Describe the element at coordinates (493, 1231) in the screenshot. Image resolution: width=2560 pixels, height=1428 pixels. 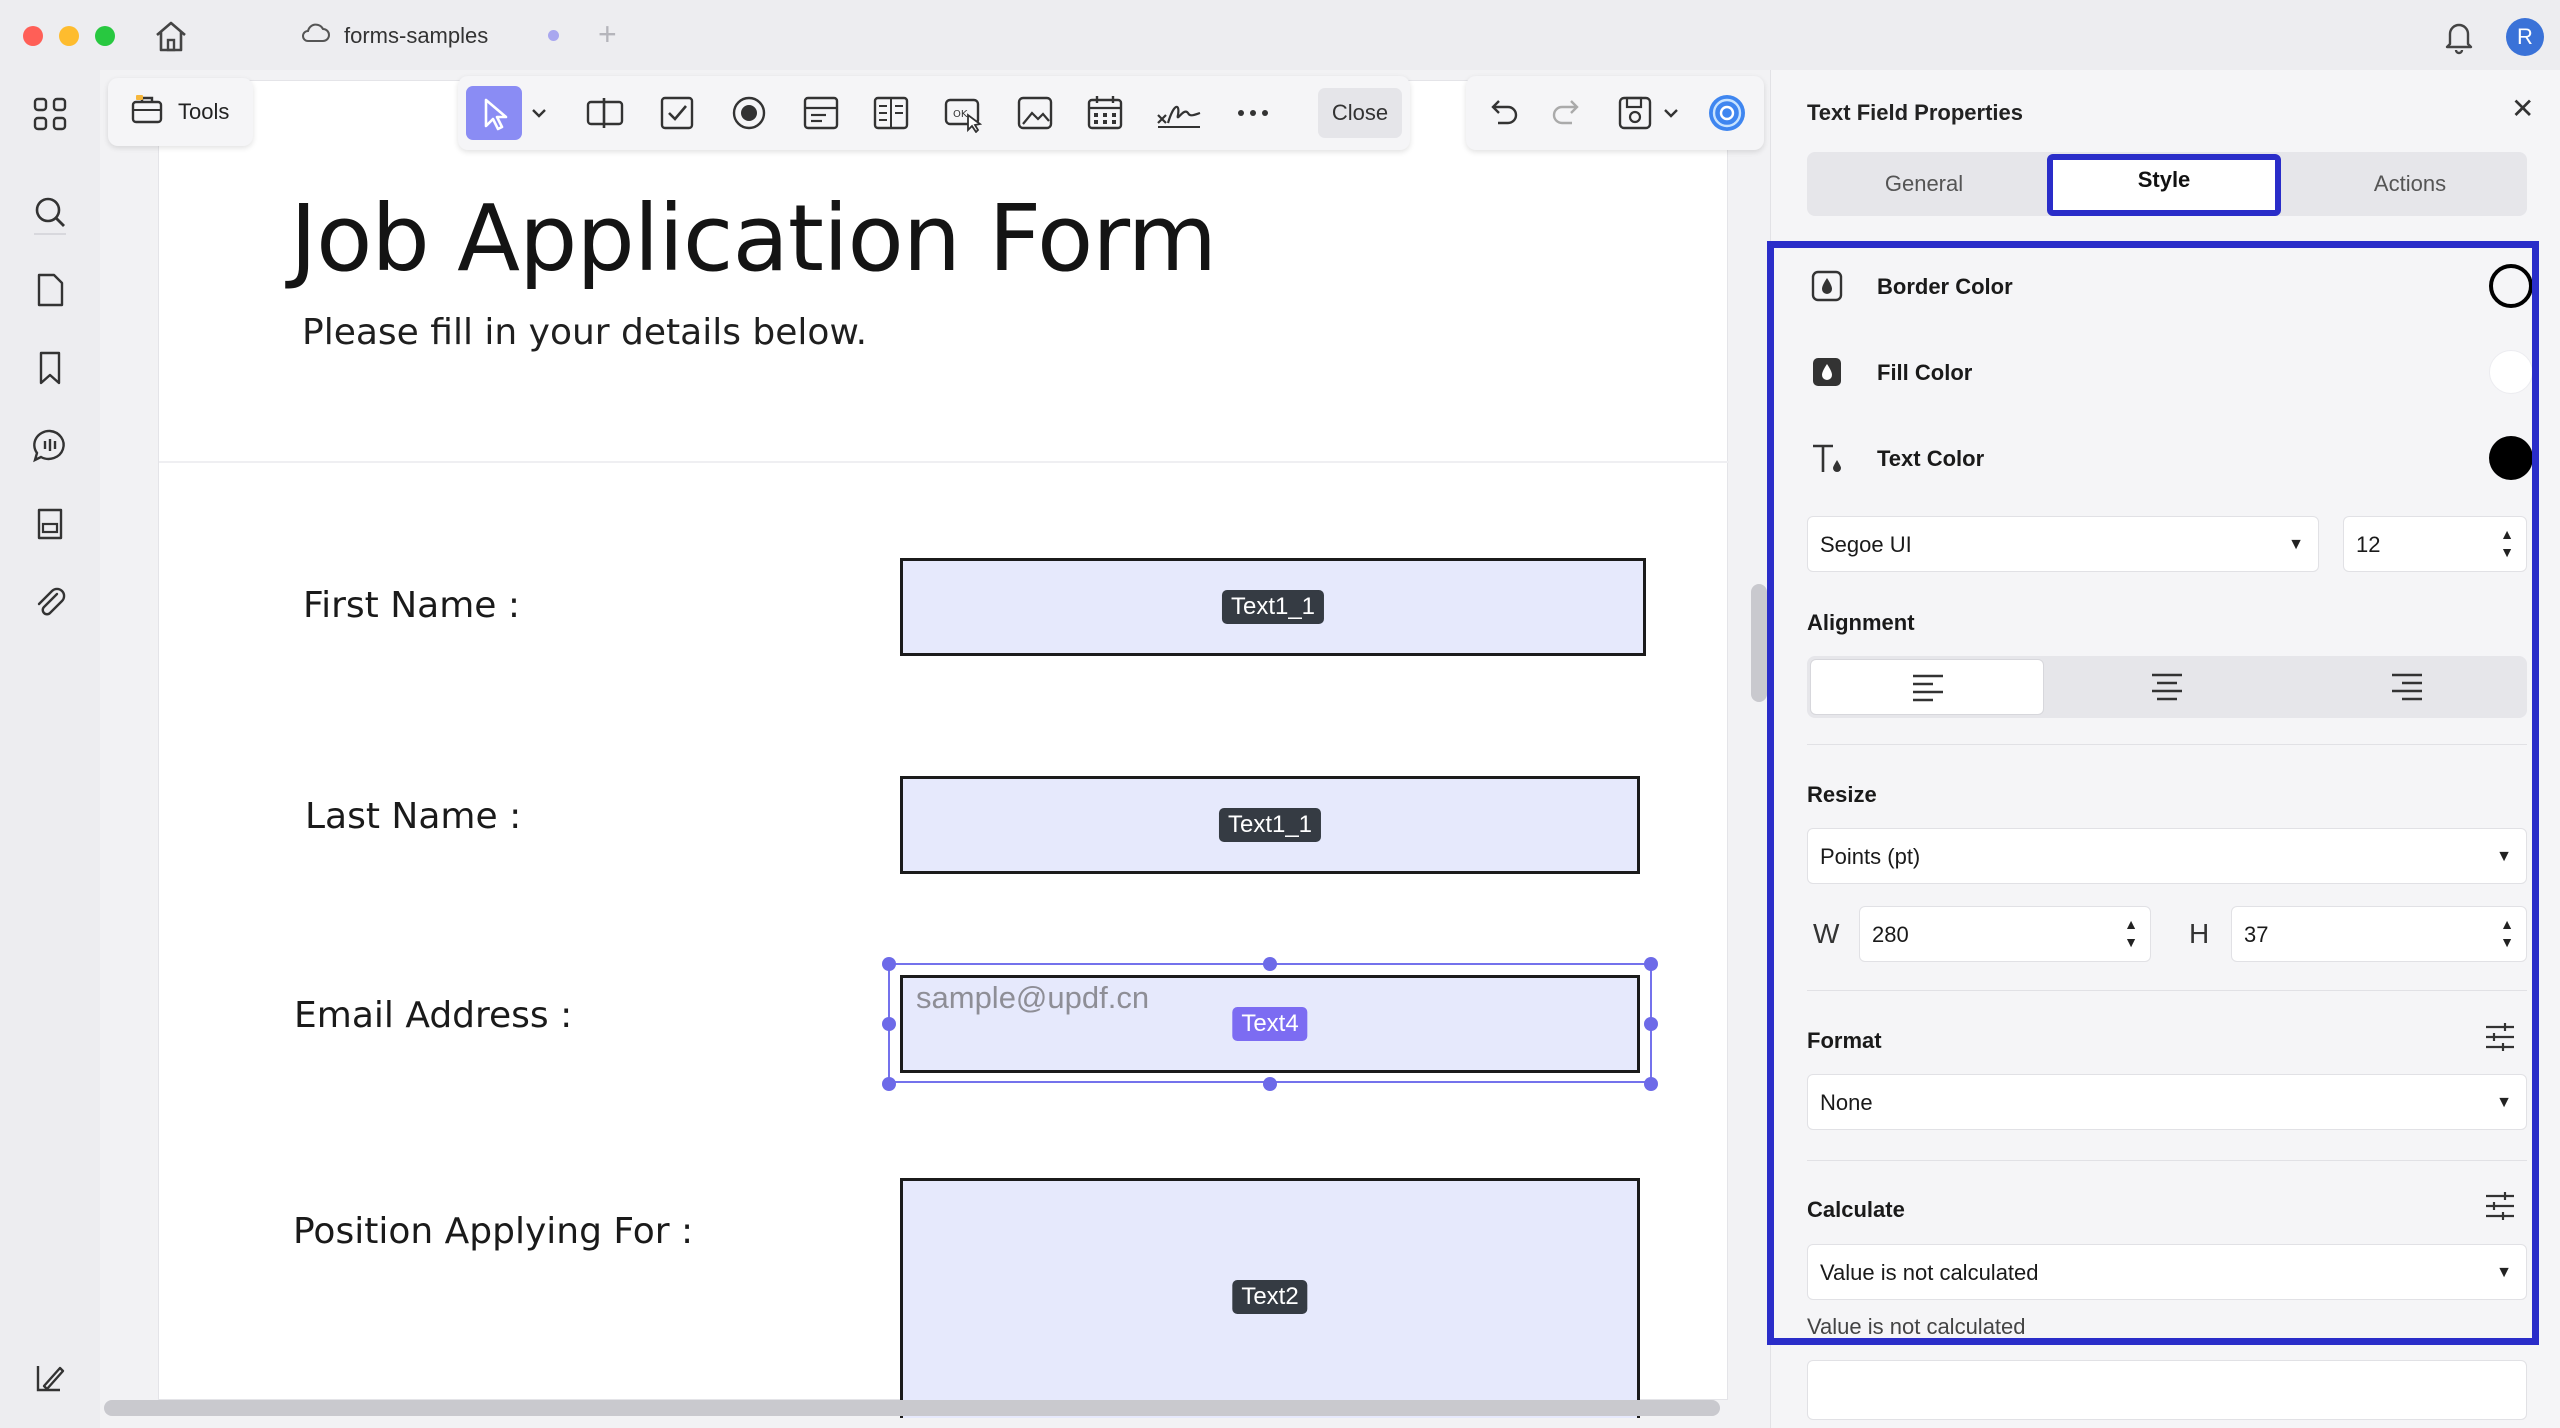
I see `position-label: Position Applying For :` at that location.